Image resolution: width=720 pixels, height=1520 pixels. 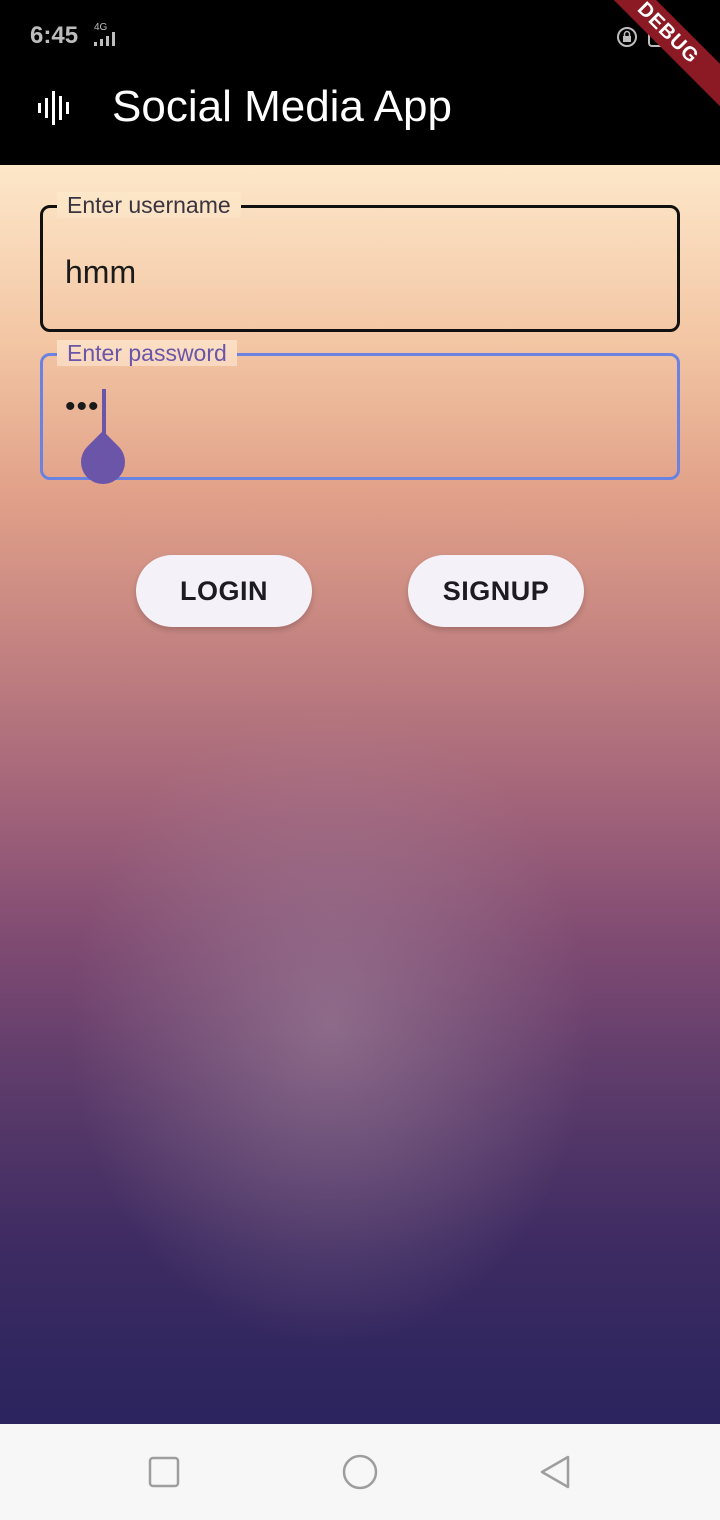 I want to click on circle-icon, so click(x=360, y=1472).